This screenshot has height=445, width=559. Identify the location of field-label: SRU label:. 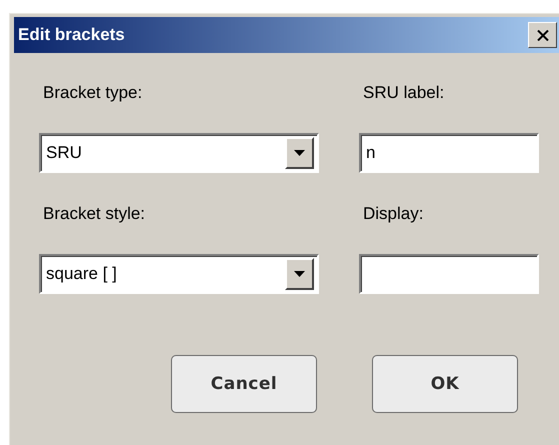
(404, 92).